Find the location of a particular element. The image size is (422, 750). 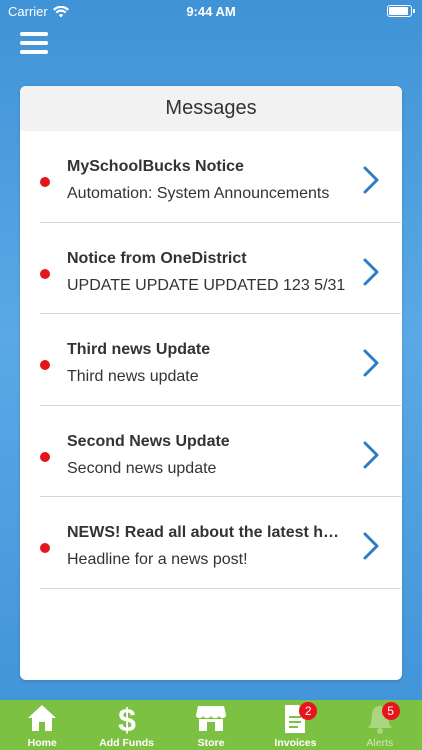

tab-label: Add Funds is located at coordinates (127, 743).